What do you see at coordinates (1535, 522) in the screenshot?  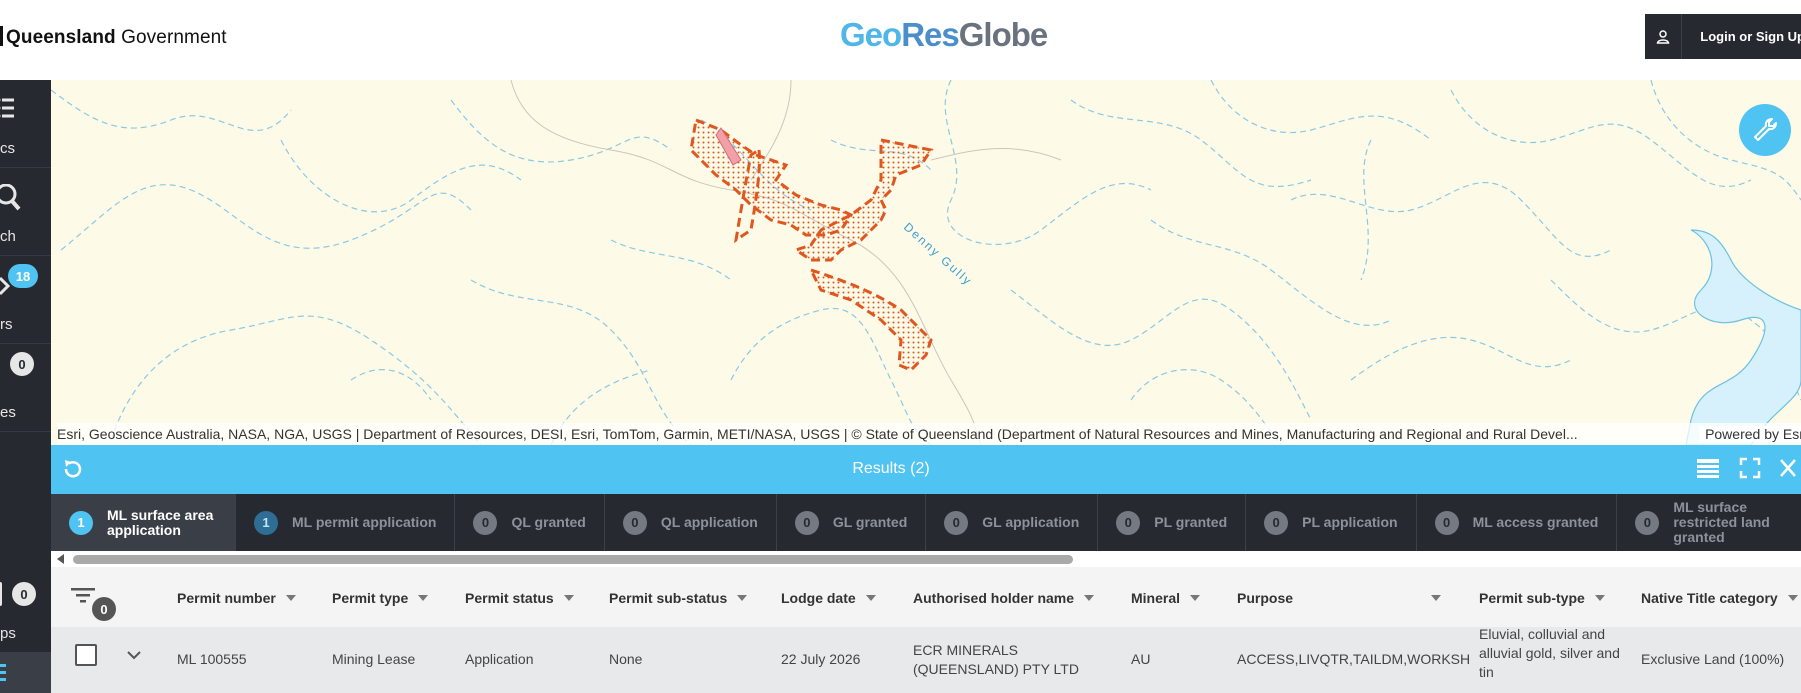 I see `tab-label: ML access granted` at bounding box center [1535, 522].